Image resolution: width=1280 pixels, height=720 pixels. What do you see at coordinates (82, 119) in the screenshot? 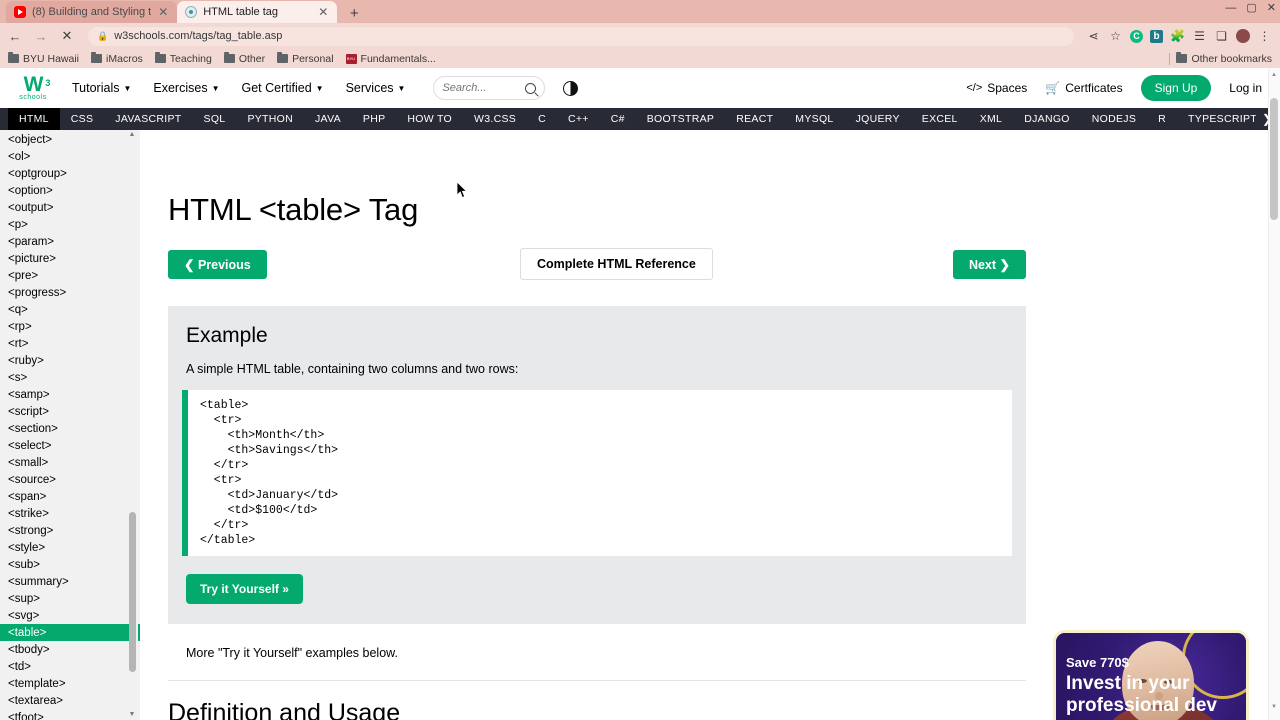
I see `lang-css: CSS` at bounding box center [82, 119].